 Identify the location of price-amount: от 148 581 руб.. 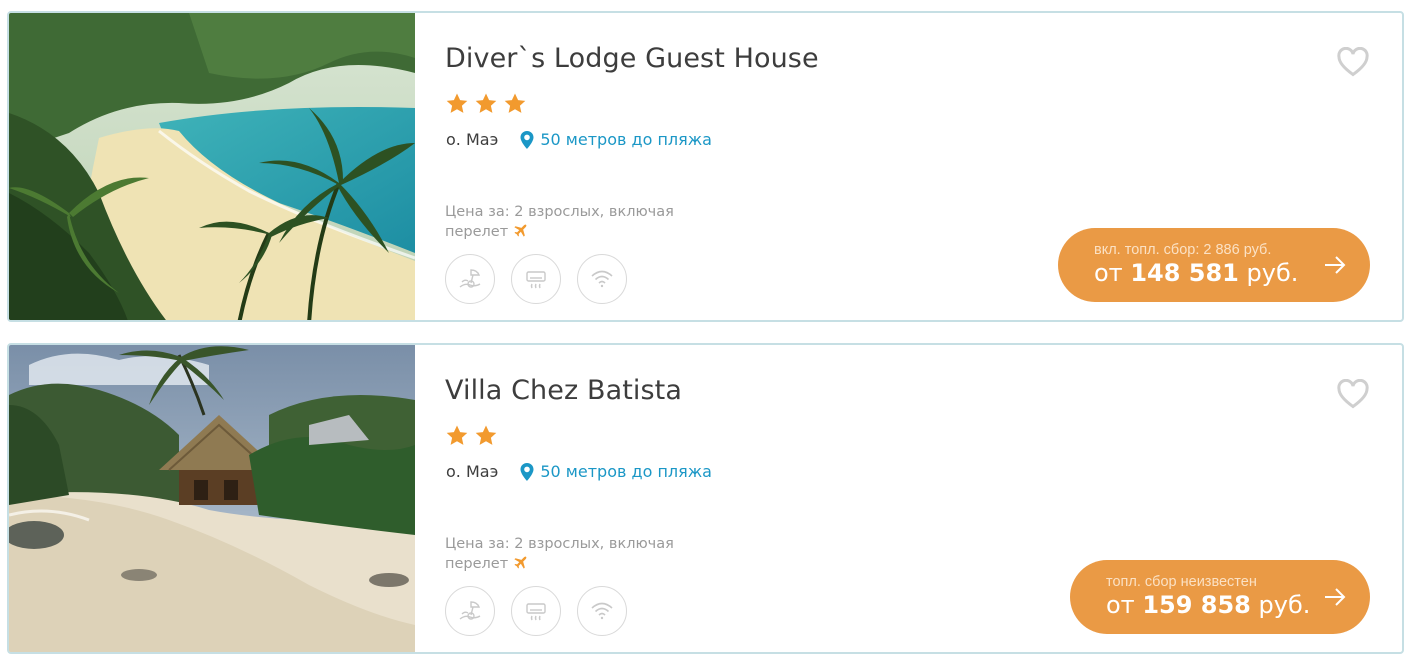
(1196, 273).